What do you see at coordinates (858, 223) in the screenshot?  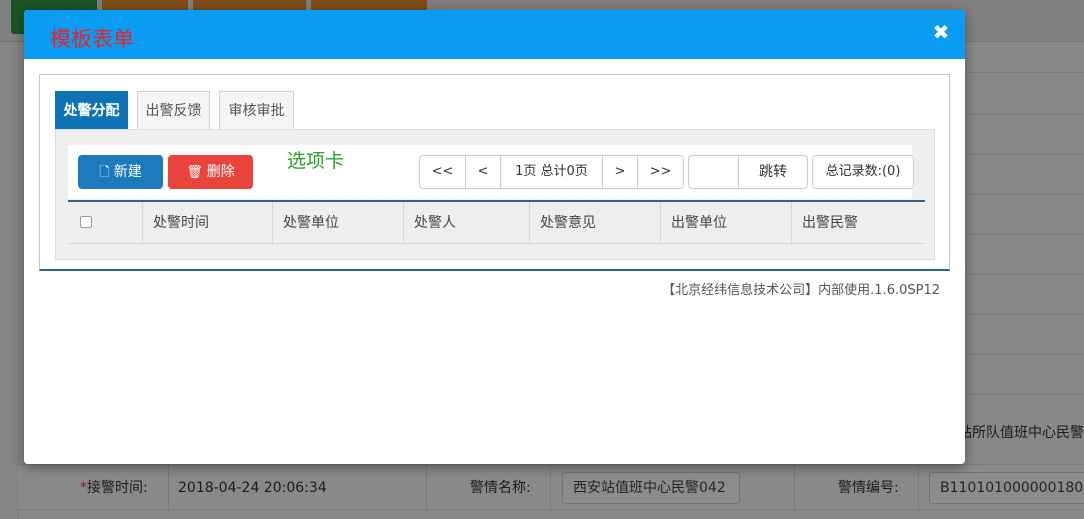 I see `column-header: 出警民警` at bounding box center [858, 223].